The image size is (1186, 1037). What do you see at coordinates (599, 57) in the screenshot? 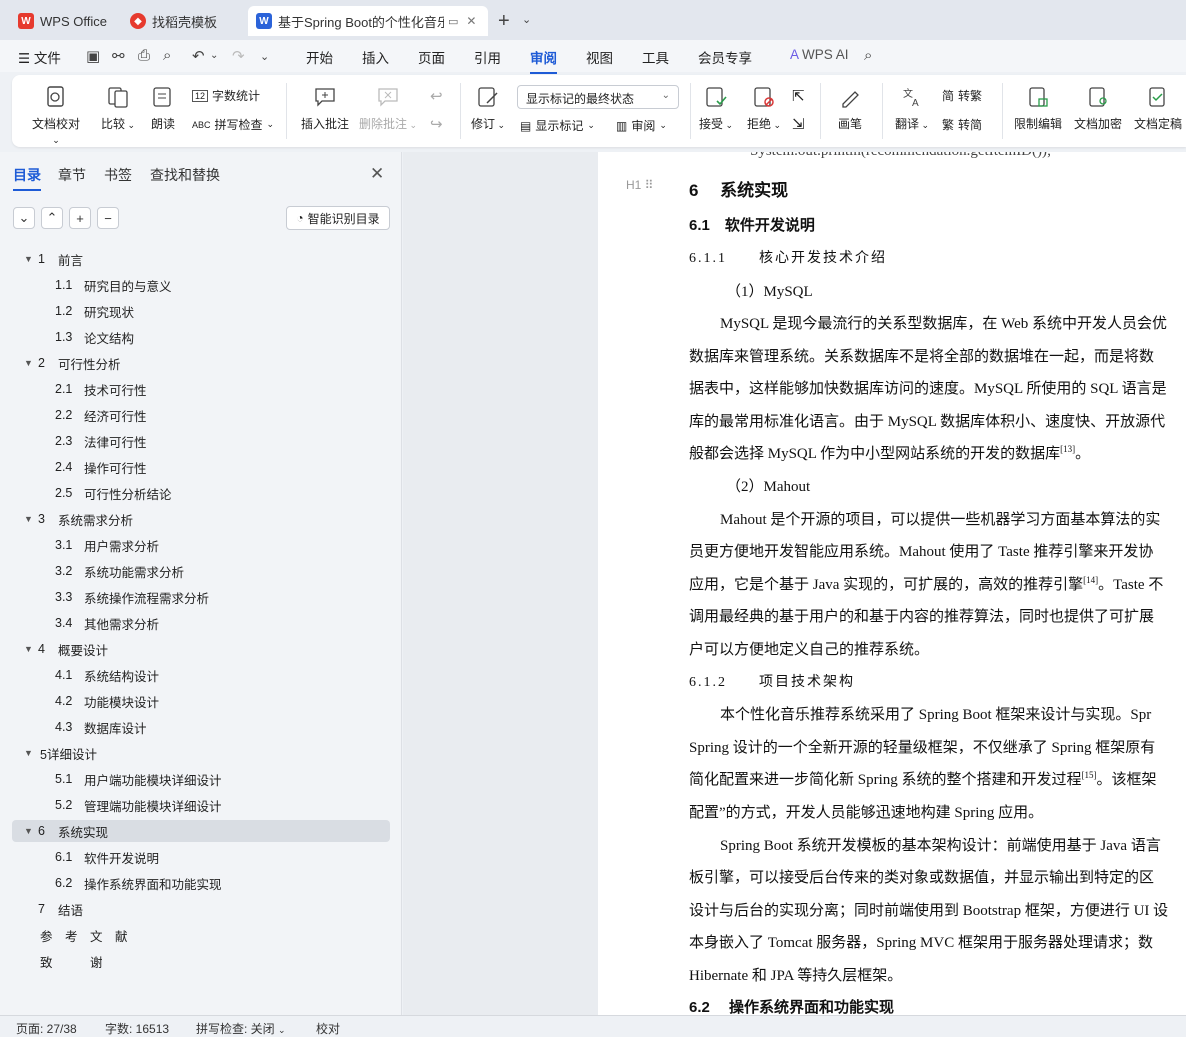
I see `menu-view: 视图` at bounding box center [599, 57].